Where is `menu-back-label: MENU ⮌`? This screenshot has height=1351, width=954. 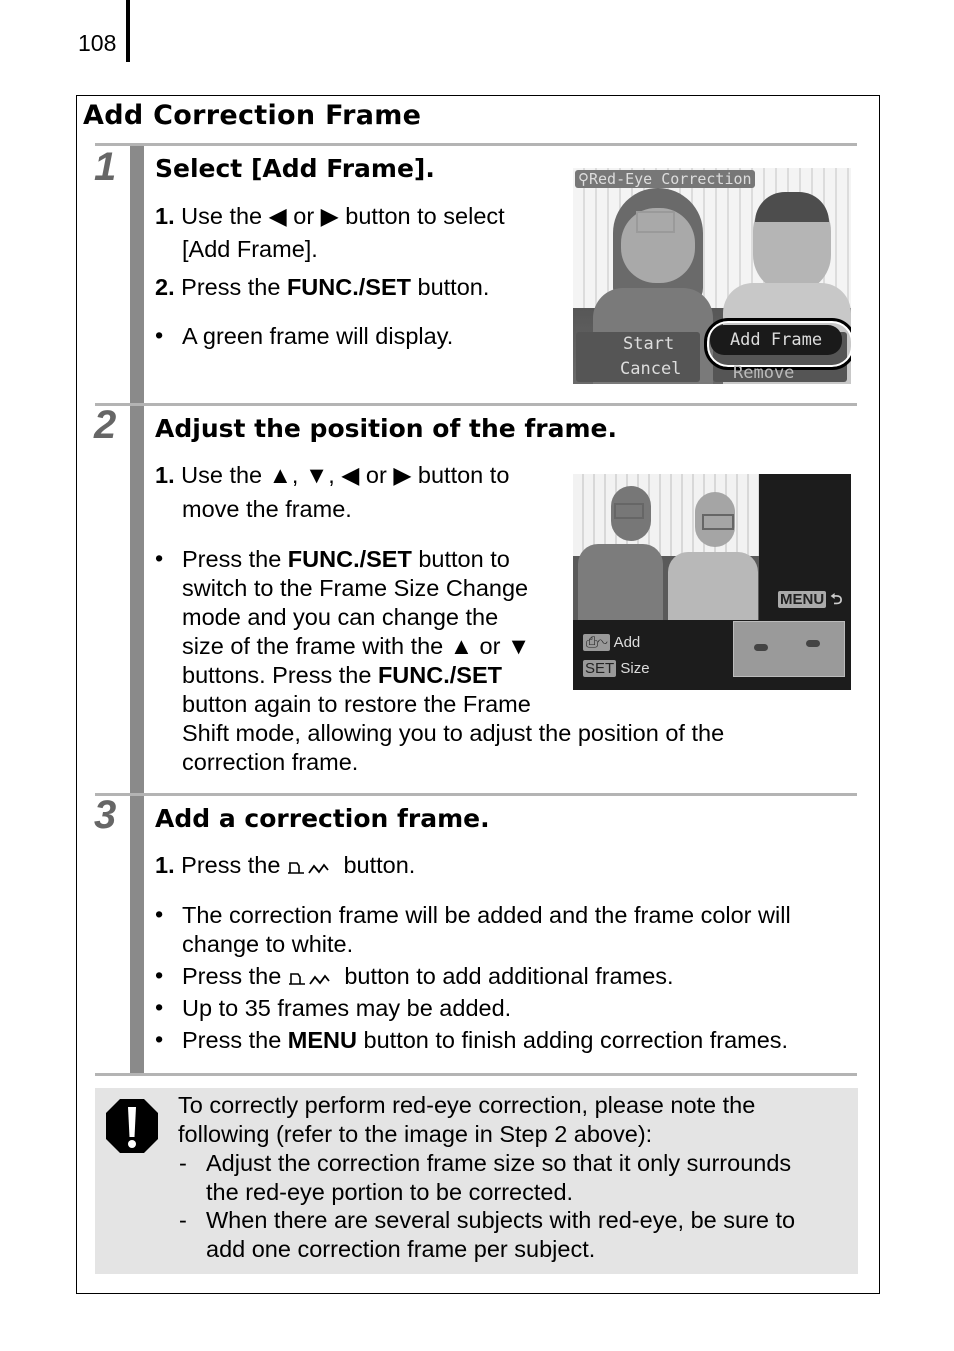
menu-back-label: MENU ⮌ is located at coordinates (810, 599).